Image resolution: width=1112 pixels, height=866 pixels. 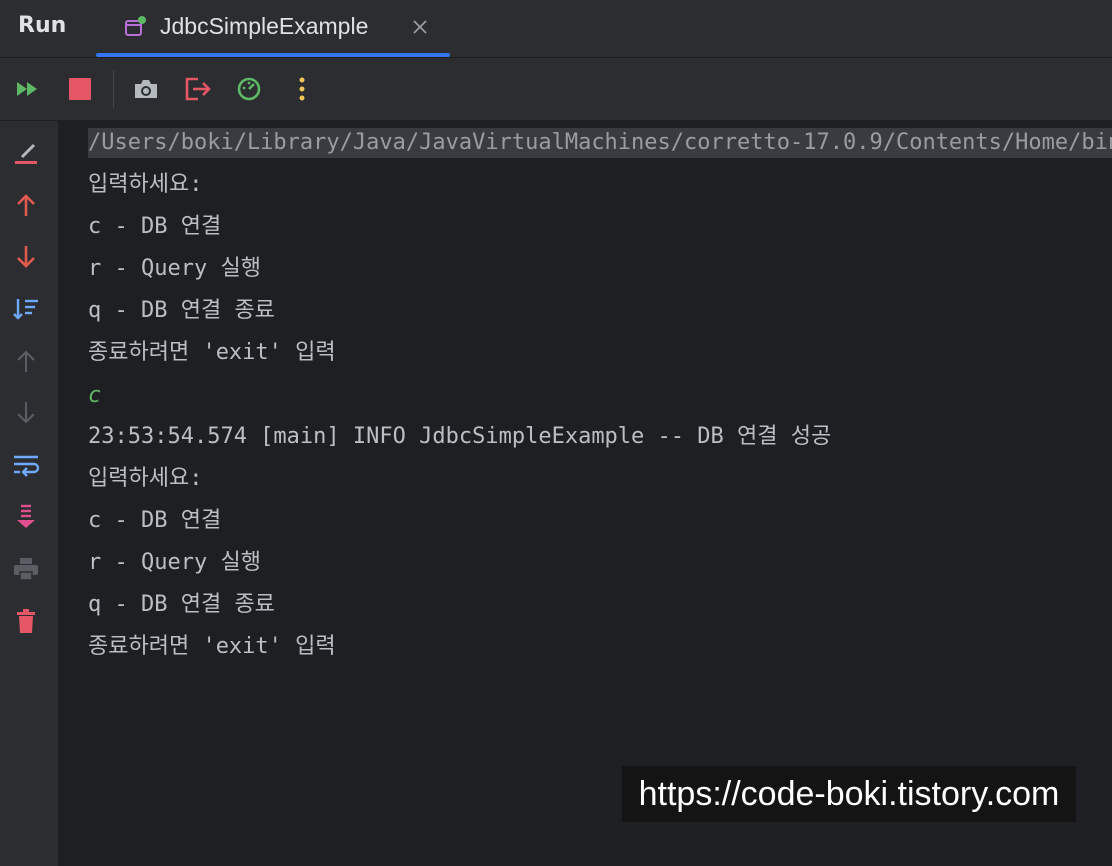 I want to click on sort-icon, so click(x=26, y=309).